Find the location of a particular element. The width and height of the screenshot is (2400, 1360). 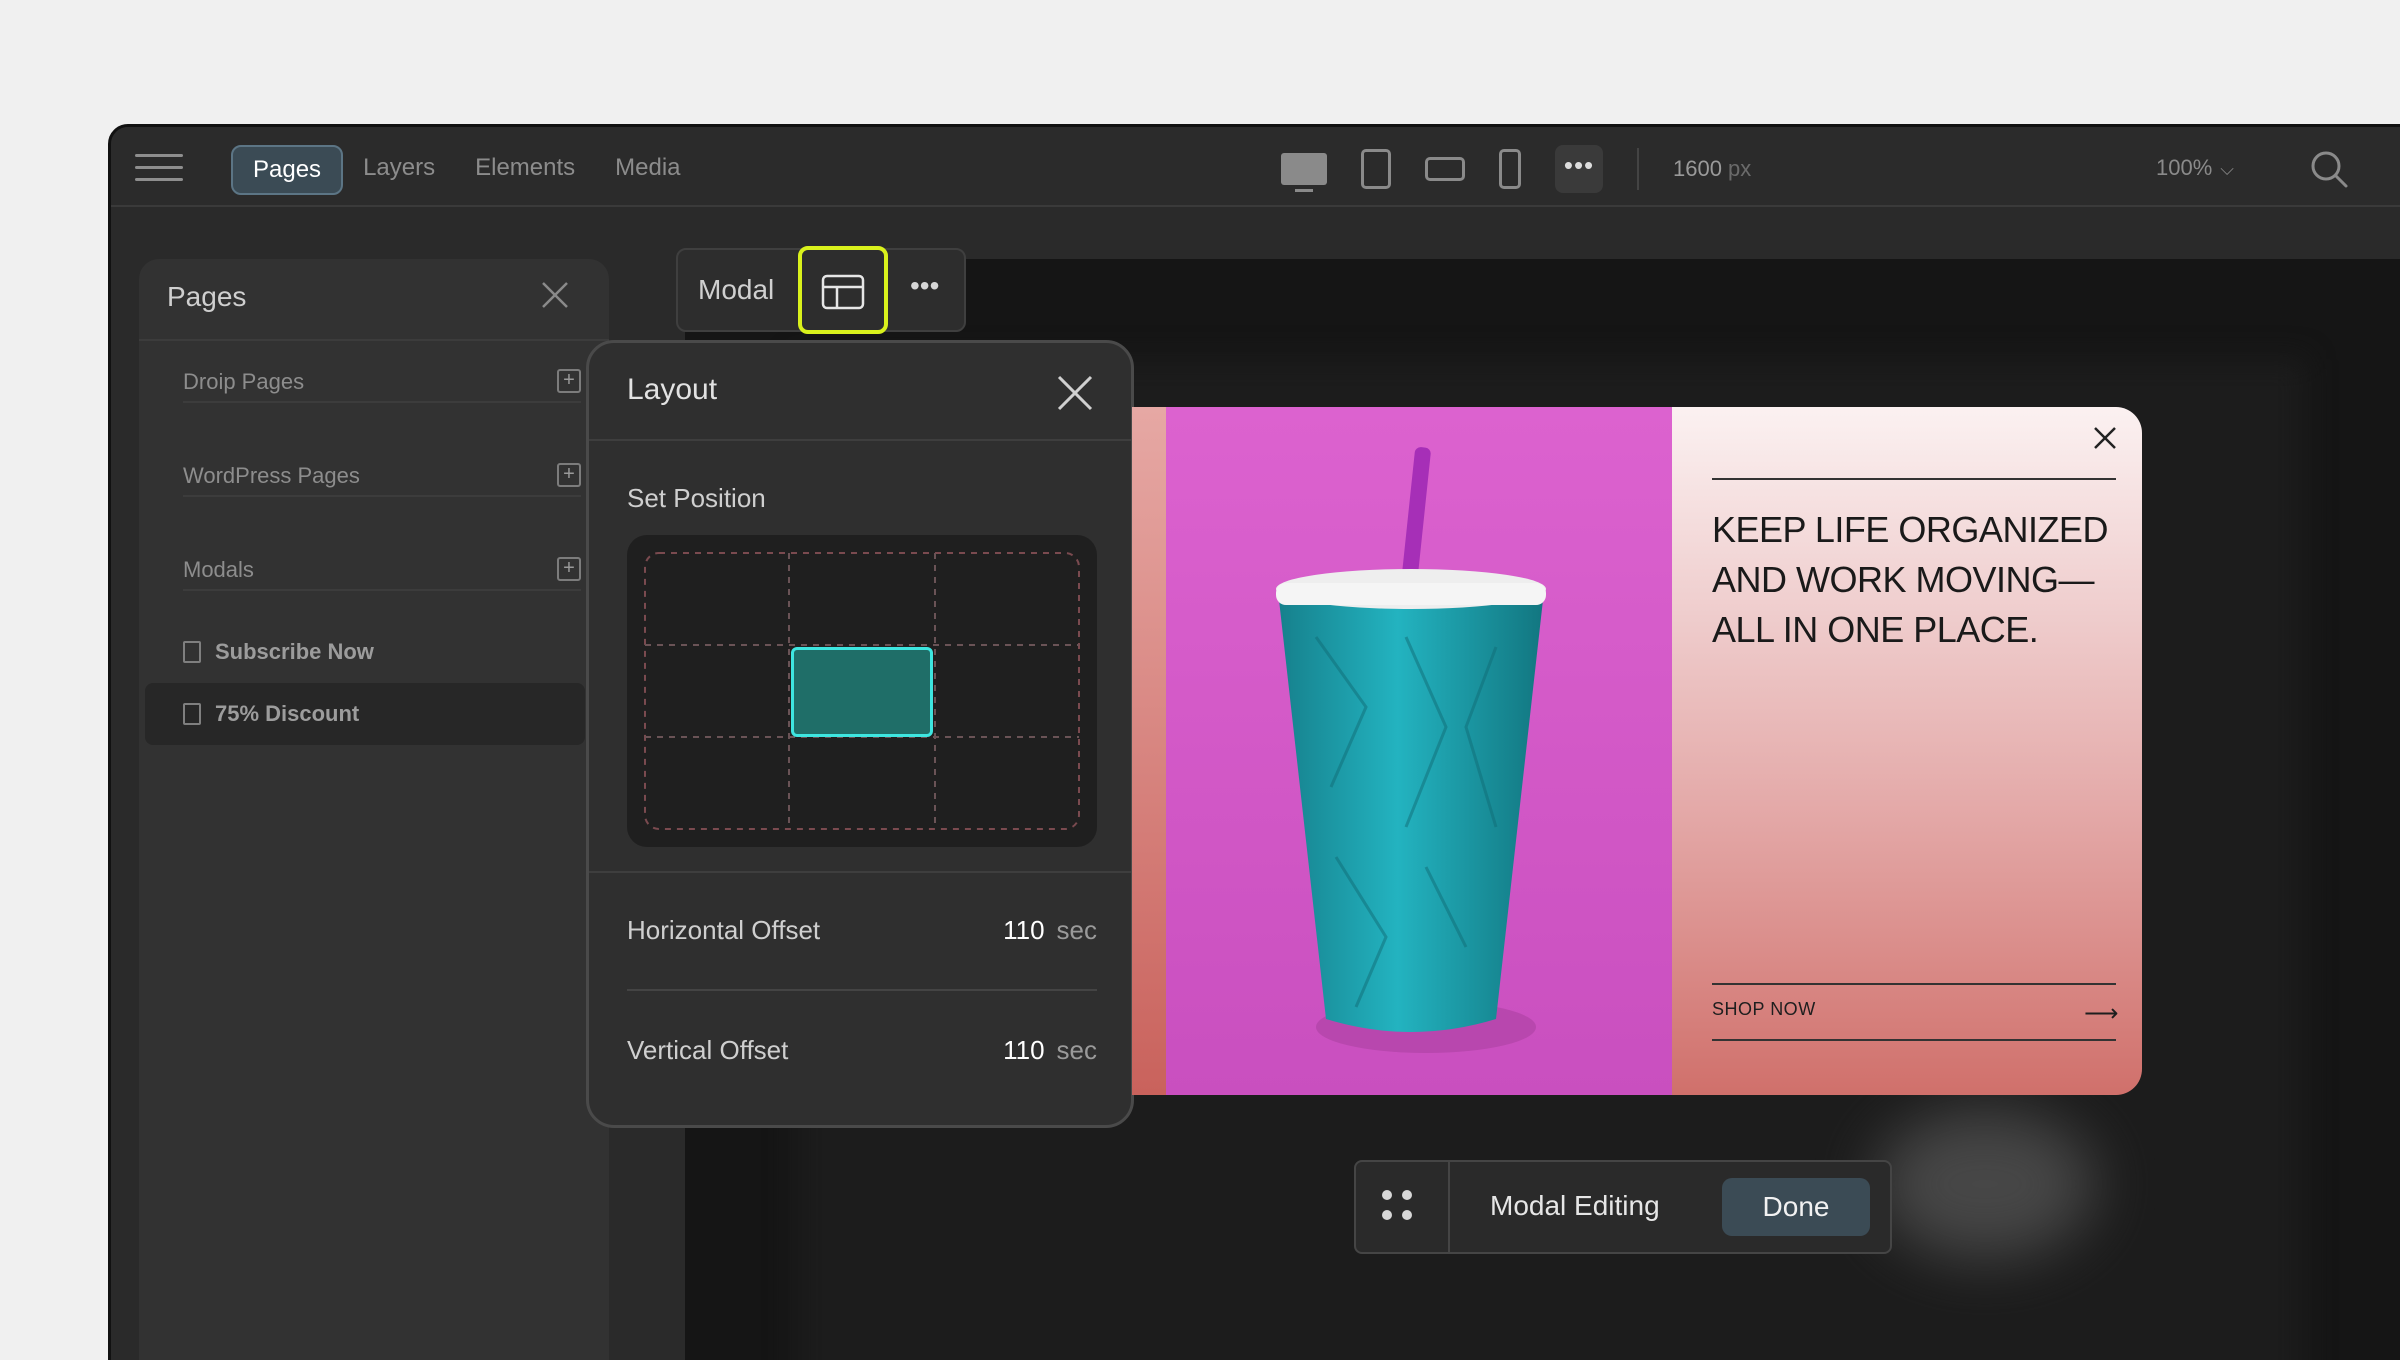

hamburger-menu-icon is located at coordinates (159, 168).